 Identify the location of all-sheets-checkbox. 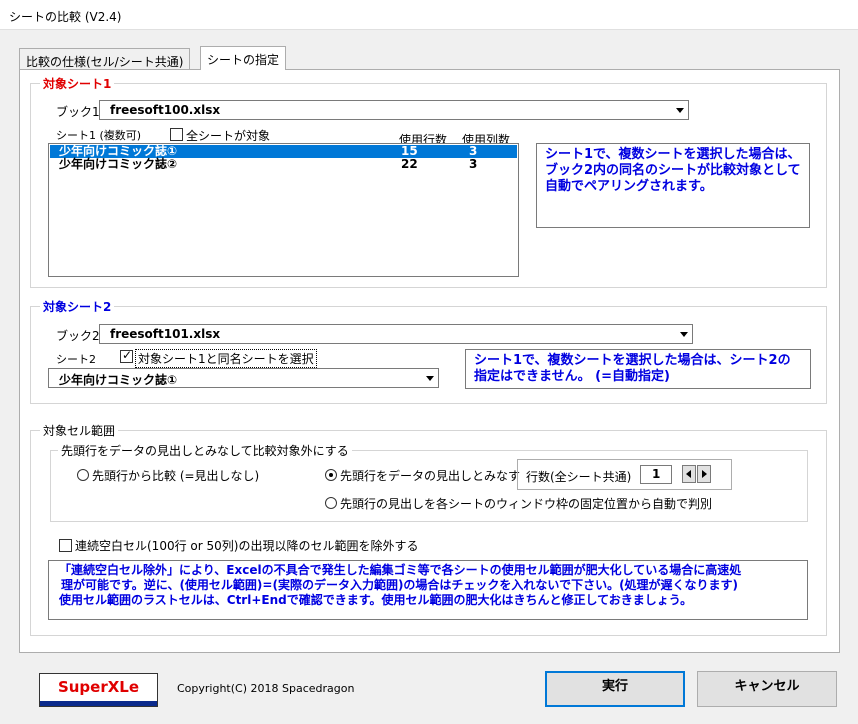
(176, 134).